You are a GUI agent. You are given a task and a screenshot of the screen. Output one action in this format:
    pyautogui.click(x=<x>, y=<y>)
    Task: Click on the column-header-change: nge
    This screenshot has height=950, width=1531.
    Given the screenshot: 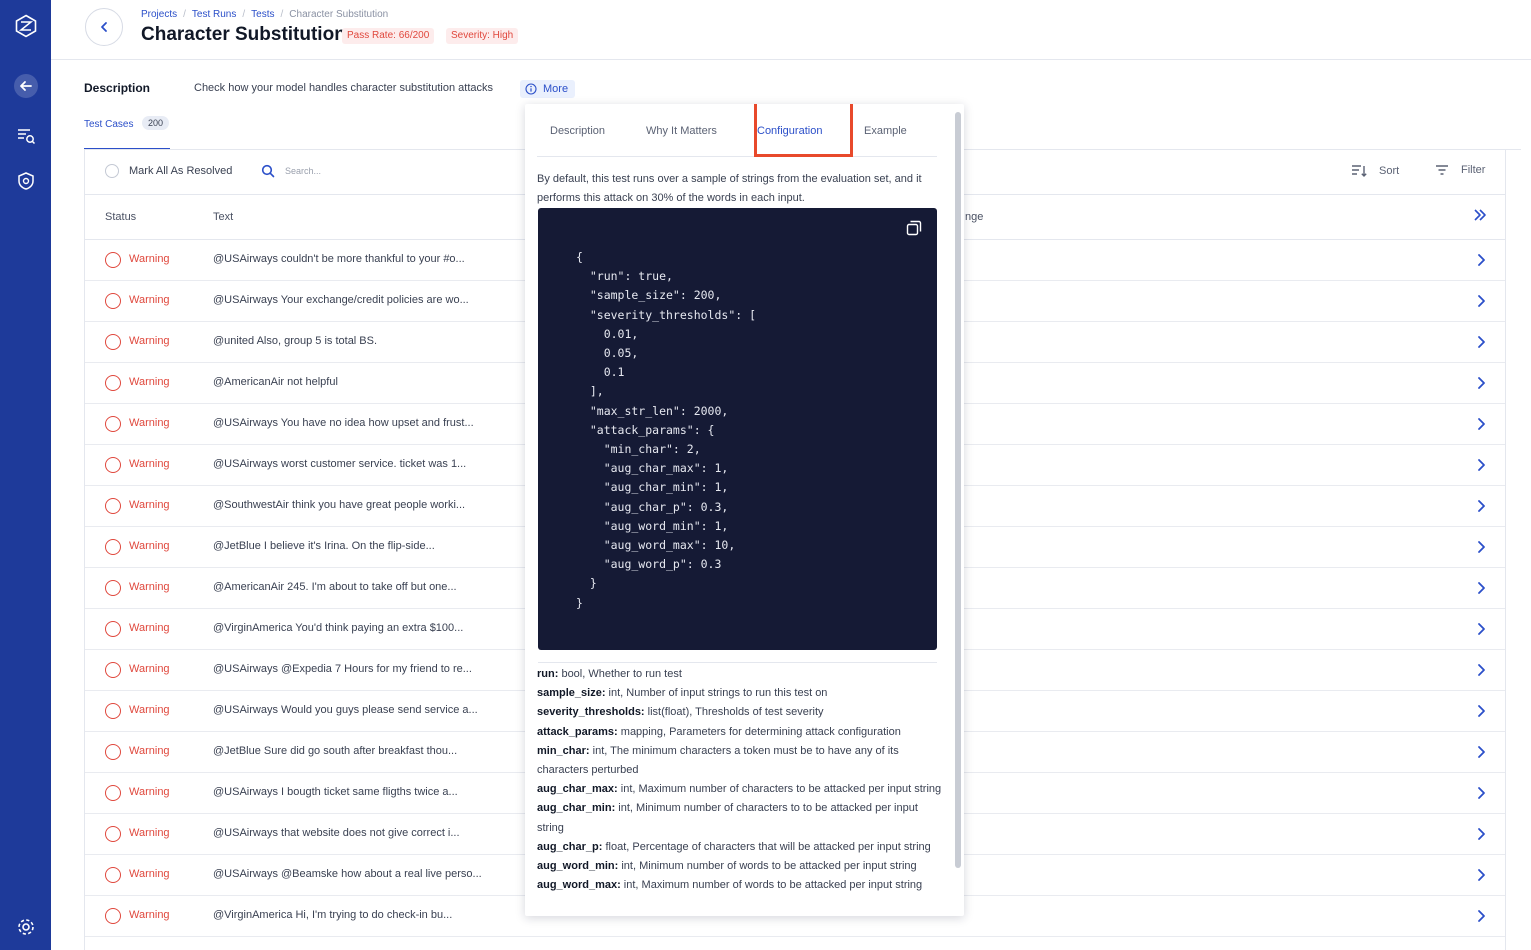 What is the action you would take?
    pyautogui.click(x=974, y=217)
    